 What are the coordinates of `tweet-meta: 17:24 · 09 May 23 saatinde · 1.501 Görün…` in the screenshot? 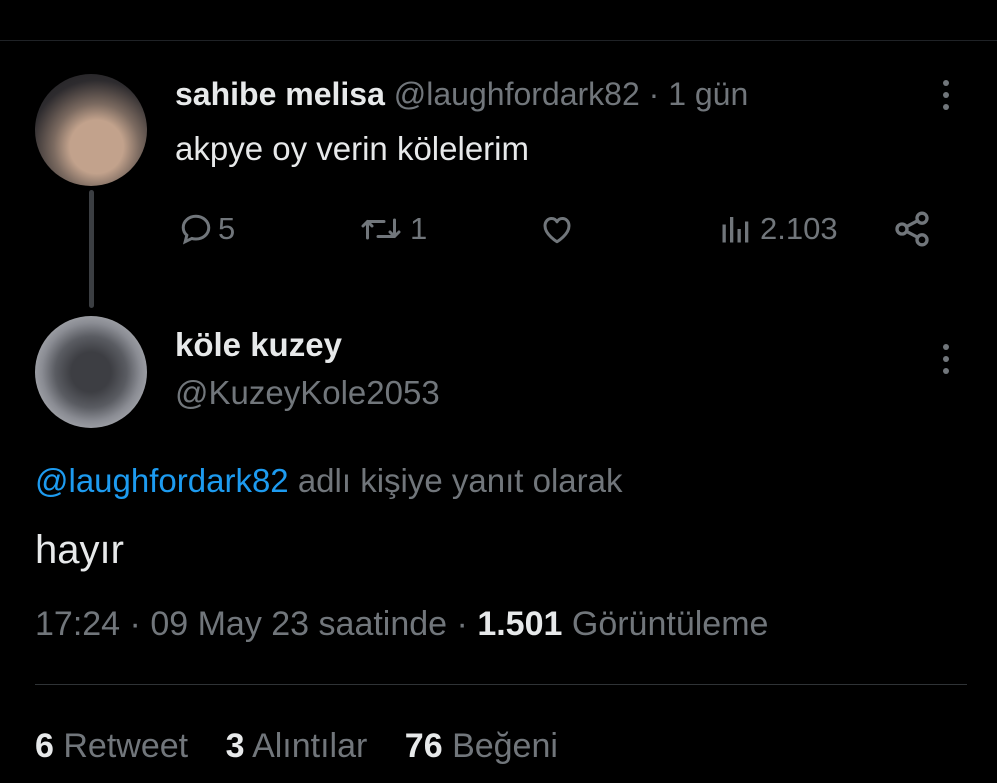 It's located at (401, 624).